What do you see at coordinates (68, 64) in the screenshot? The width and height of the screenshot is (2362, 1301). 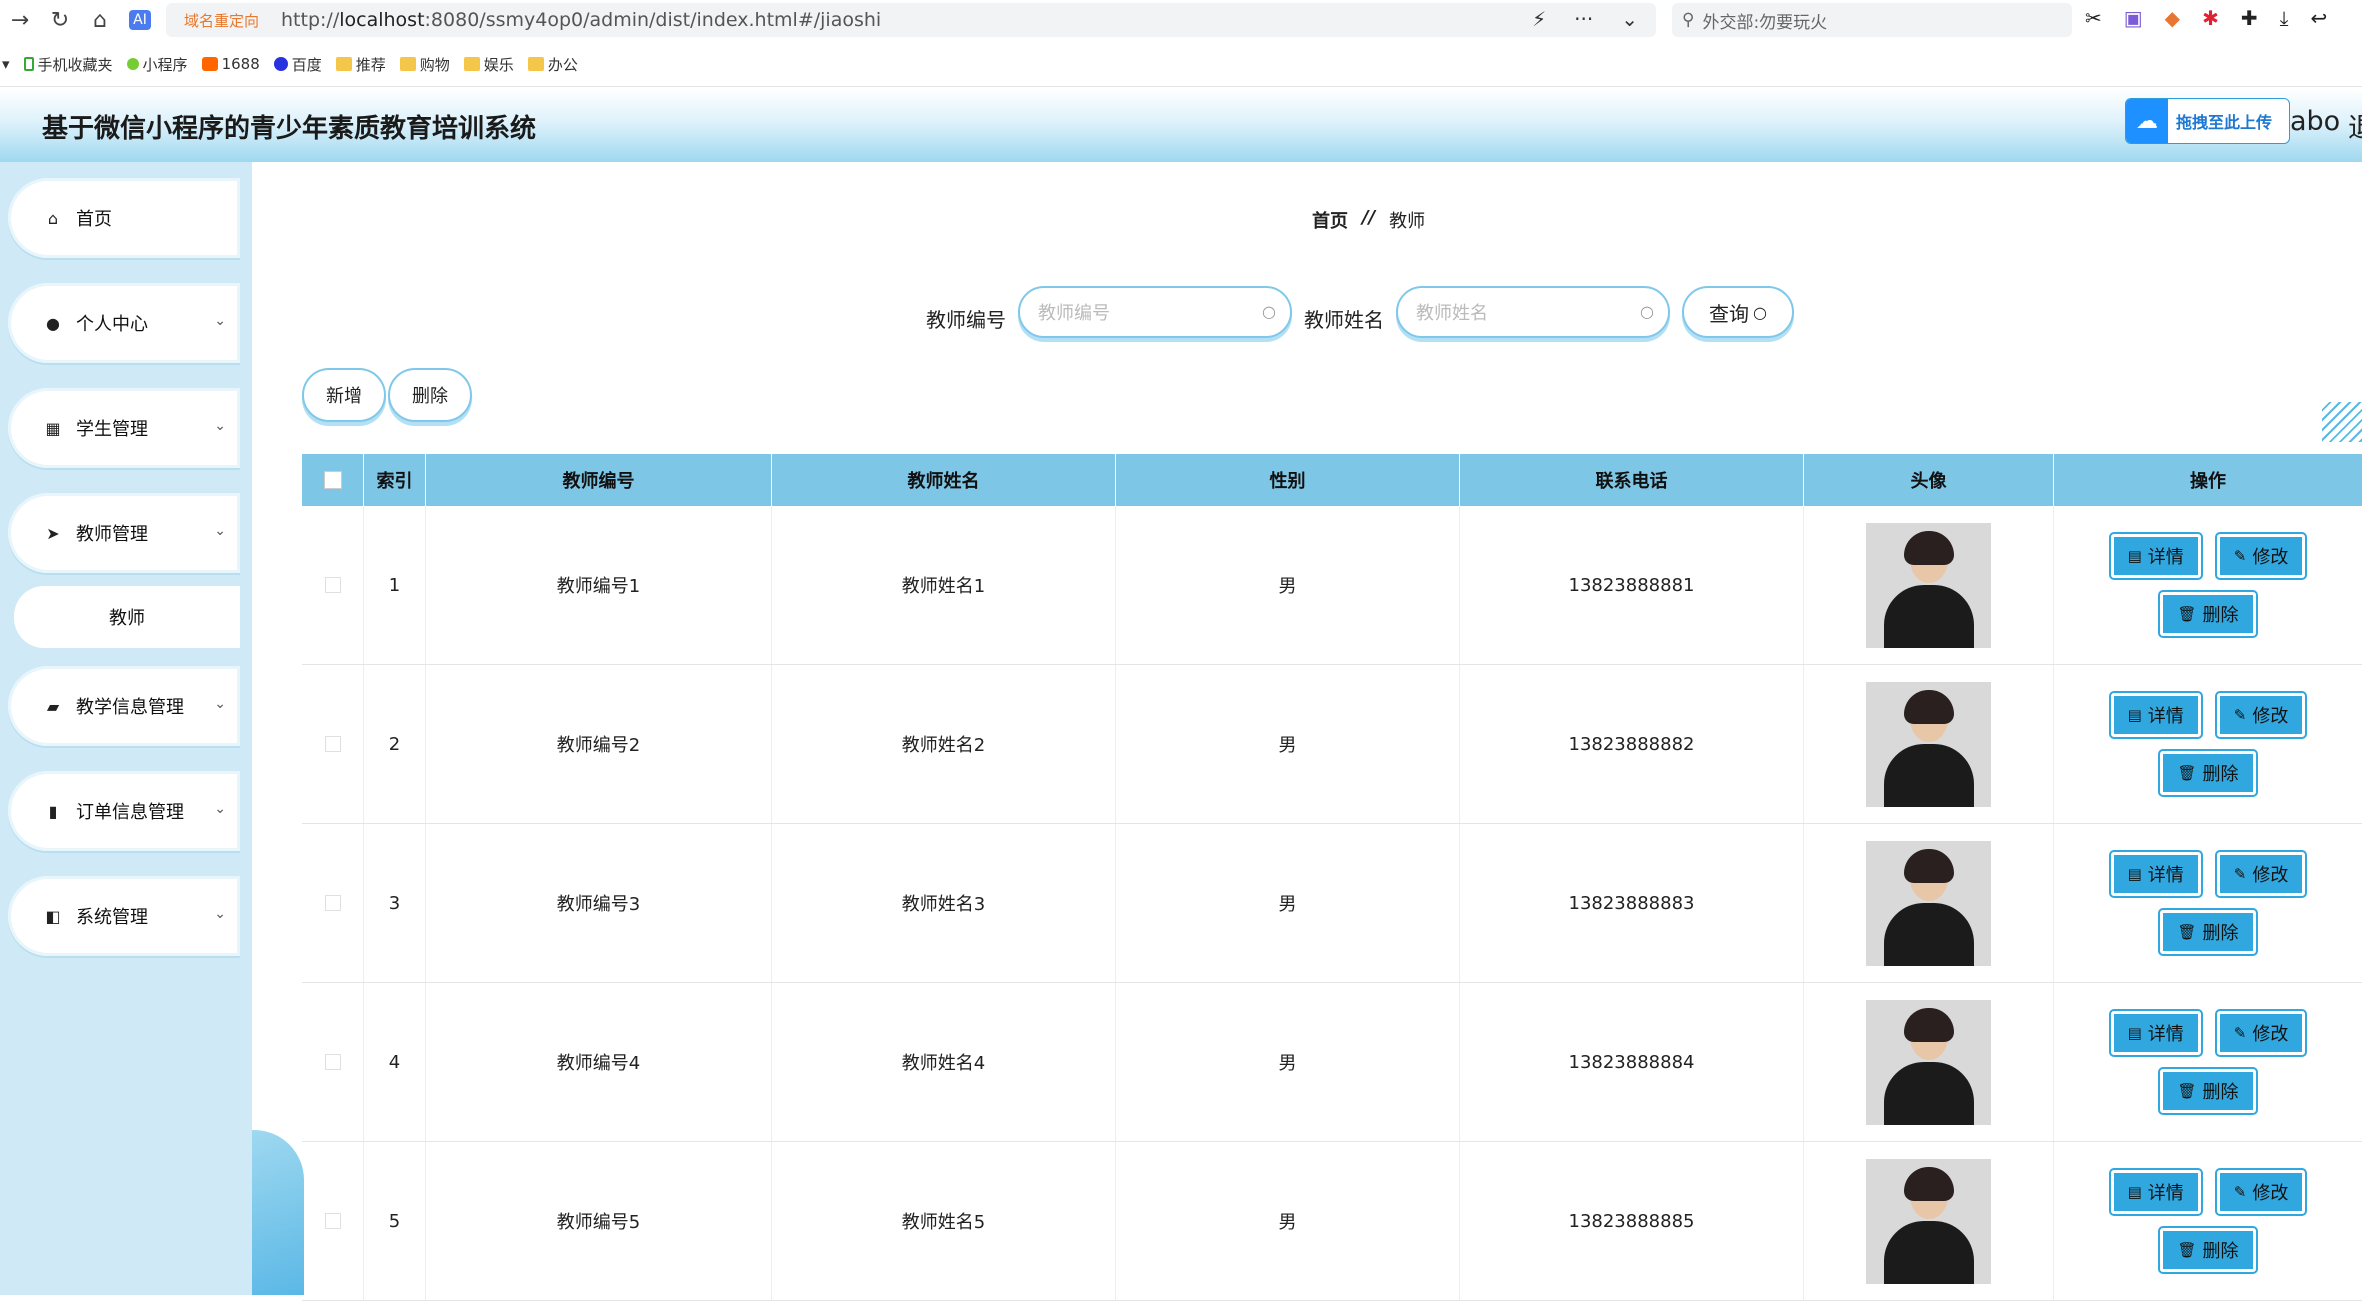 I see `bookmark-item: 手机收藏夹` at bounding box center [68, 64].